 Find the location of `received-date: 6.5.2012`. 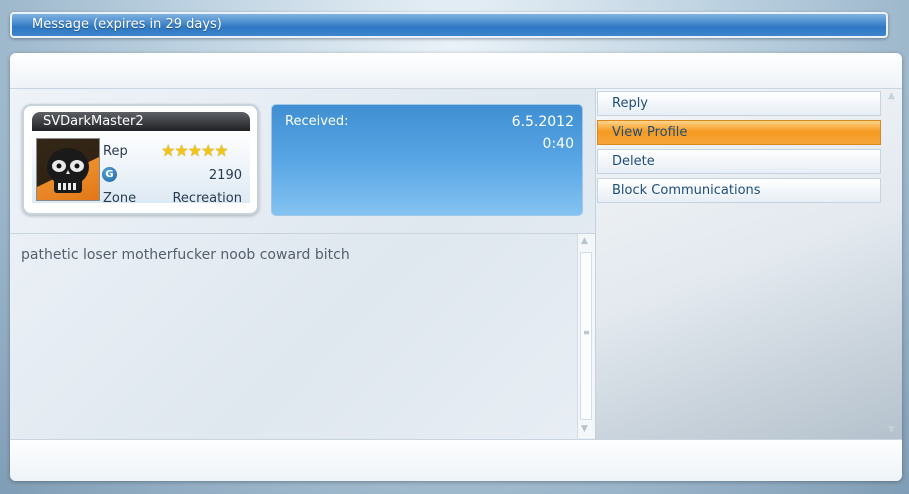

received-date: 6.5.2012 is located at coordinates (542, 122).